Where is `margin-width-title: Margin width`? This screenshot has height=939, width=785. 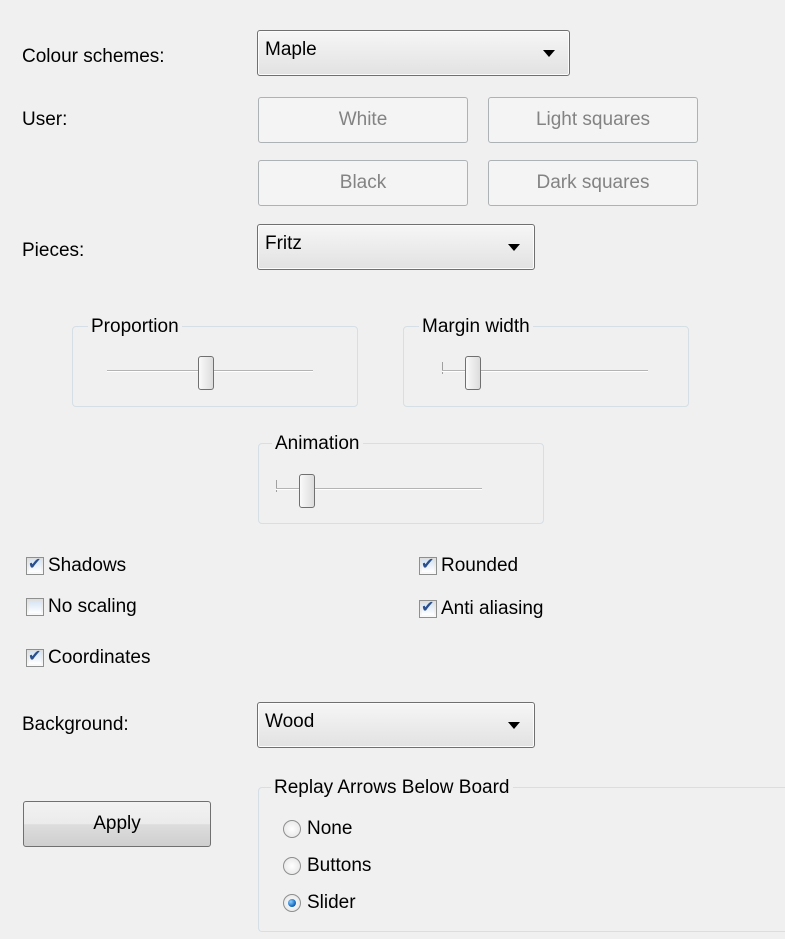 margin-width-title: Margin width is located at coordinates (476, 327).